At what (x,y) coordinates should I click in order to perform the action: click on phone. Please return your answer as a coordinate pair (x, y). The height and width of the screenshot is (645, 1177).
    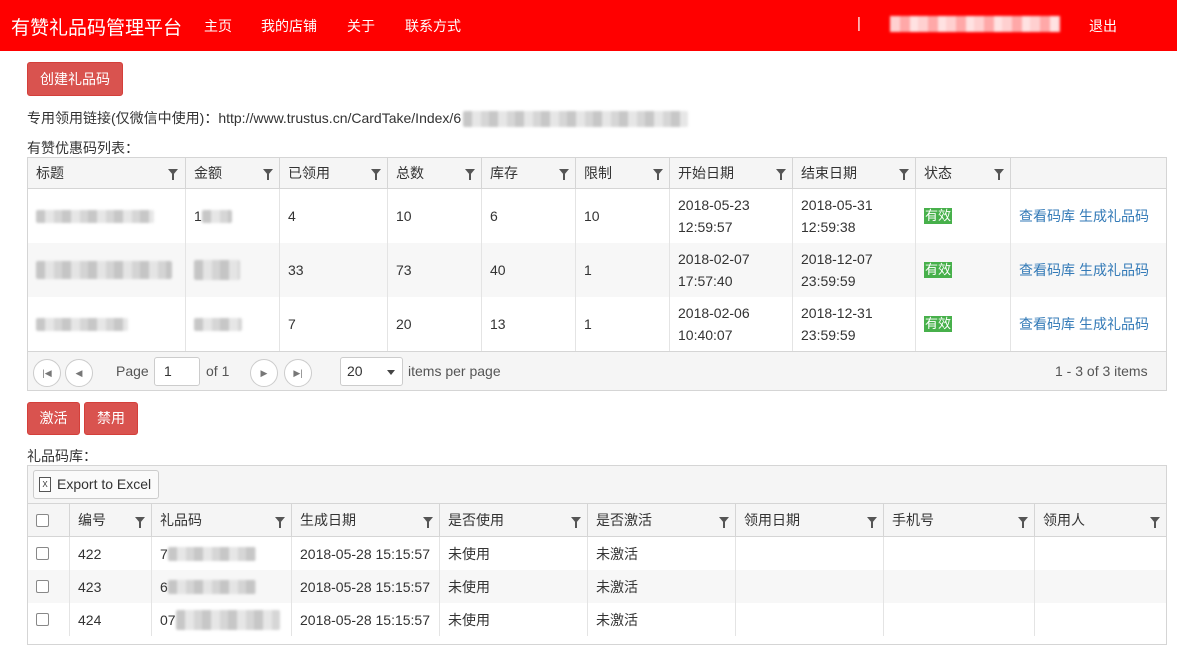
    Looking at the image, I should click on (958, 619).